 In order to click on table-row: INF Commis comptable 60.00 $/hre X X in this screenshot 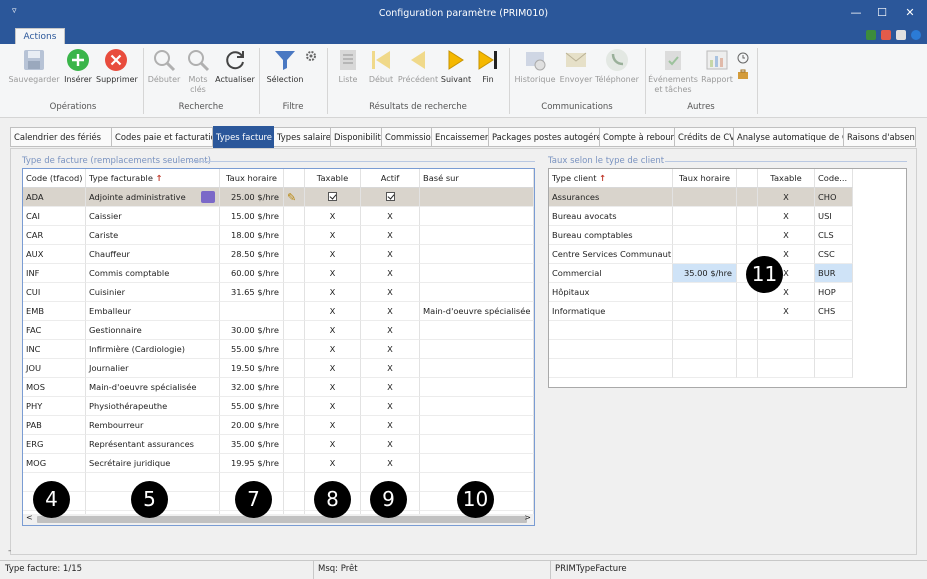, I will do `click(278, 273)`.